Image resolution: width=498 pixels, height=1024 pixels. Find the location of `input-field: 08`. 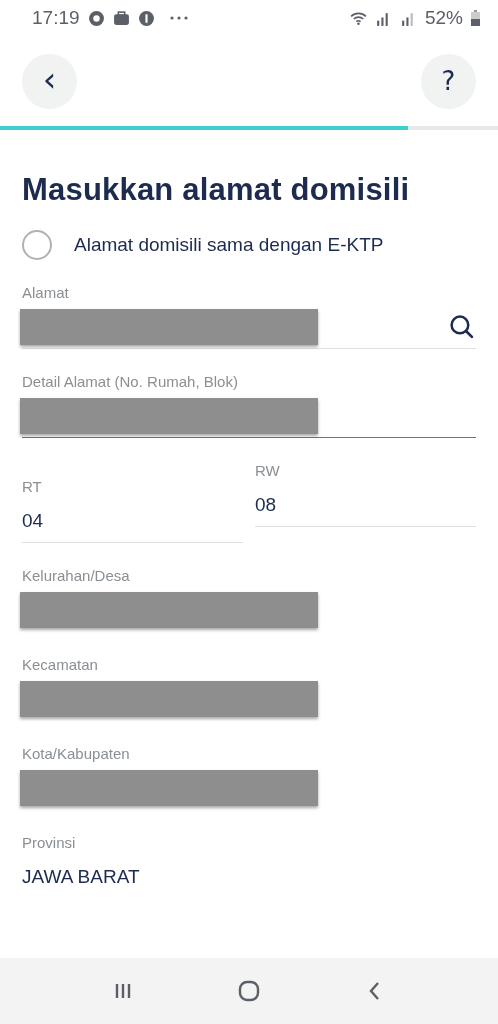

input-field: 08 is located at coordinates (365, 505).